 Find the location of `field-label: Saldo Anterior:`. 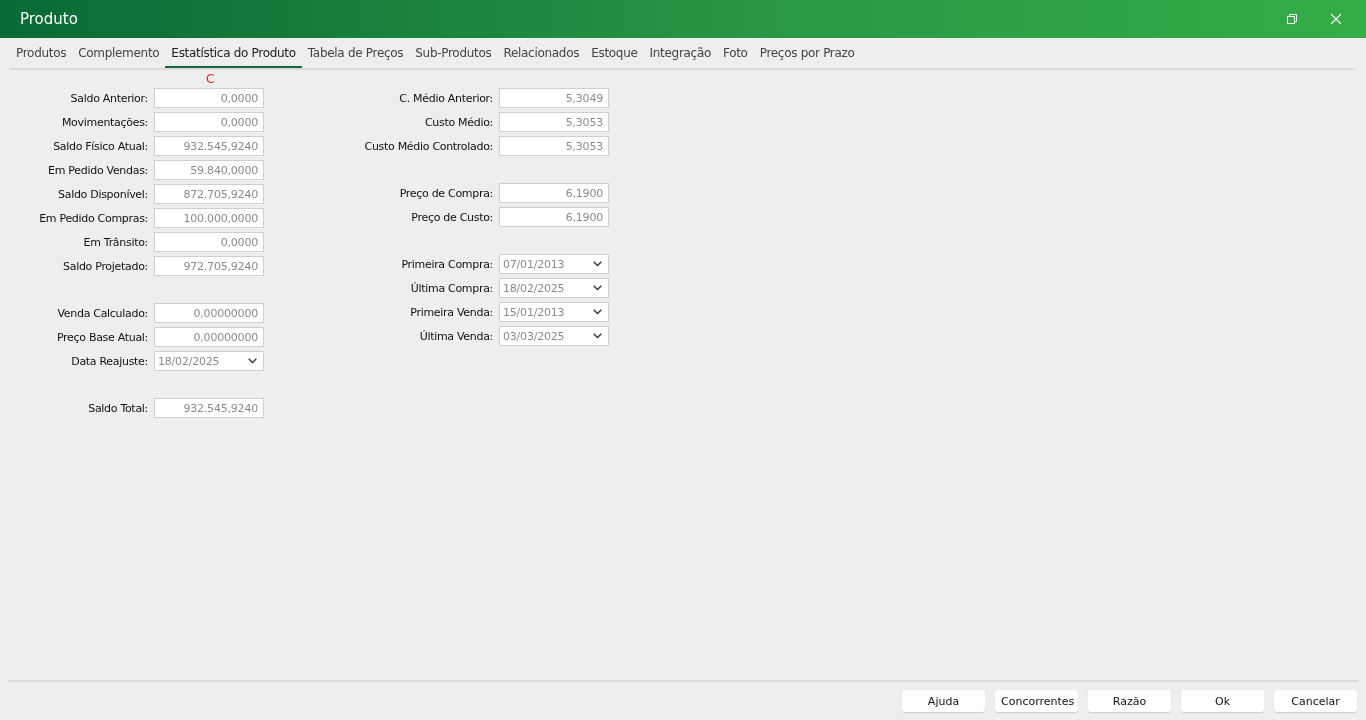

field-label: Saldo Anterior: is located at coordinates (109, 98).